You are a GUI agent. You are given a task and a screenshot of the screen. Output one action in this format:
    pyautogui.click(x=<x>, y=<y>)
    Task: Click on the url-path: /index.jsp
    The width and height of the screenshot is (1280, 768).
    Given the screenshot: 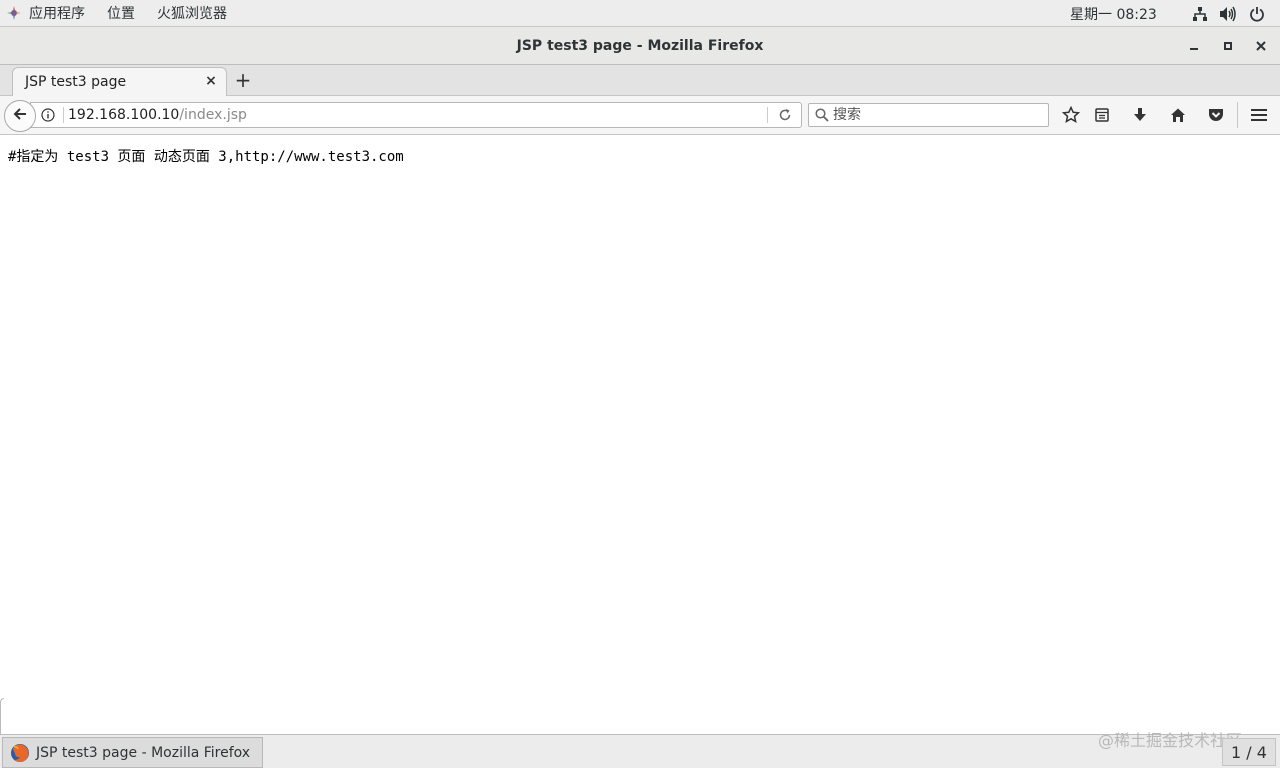 What is the action you would take?
    pyautogui.click(x=213, y=115)
    